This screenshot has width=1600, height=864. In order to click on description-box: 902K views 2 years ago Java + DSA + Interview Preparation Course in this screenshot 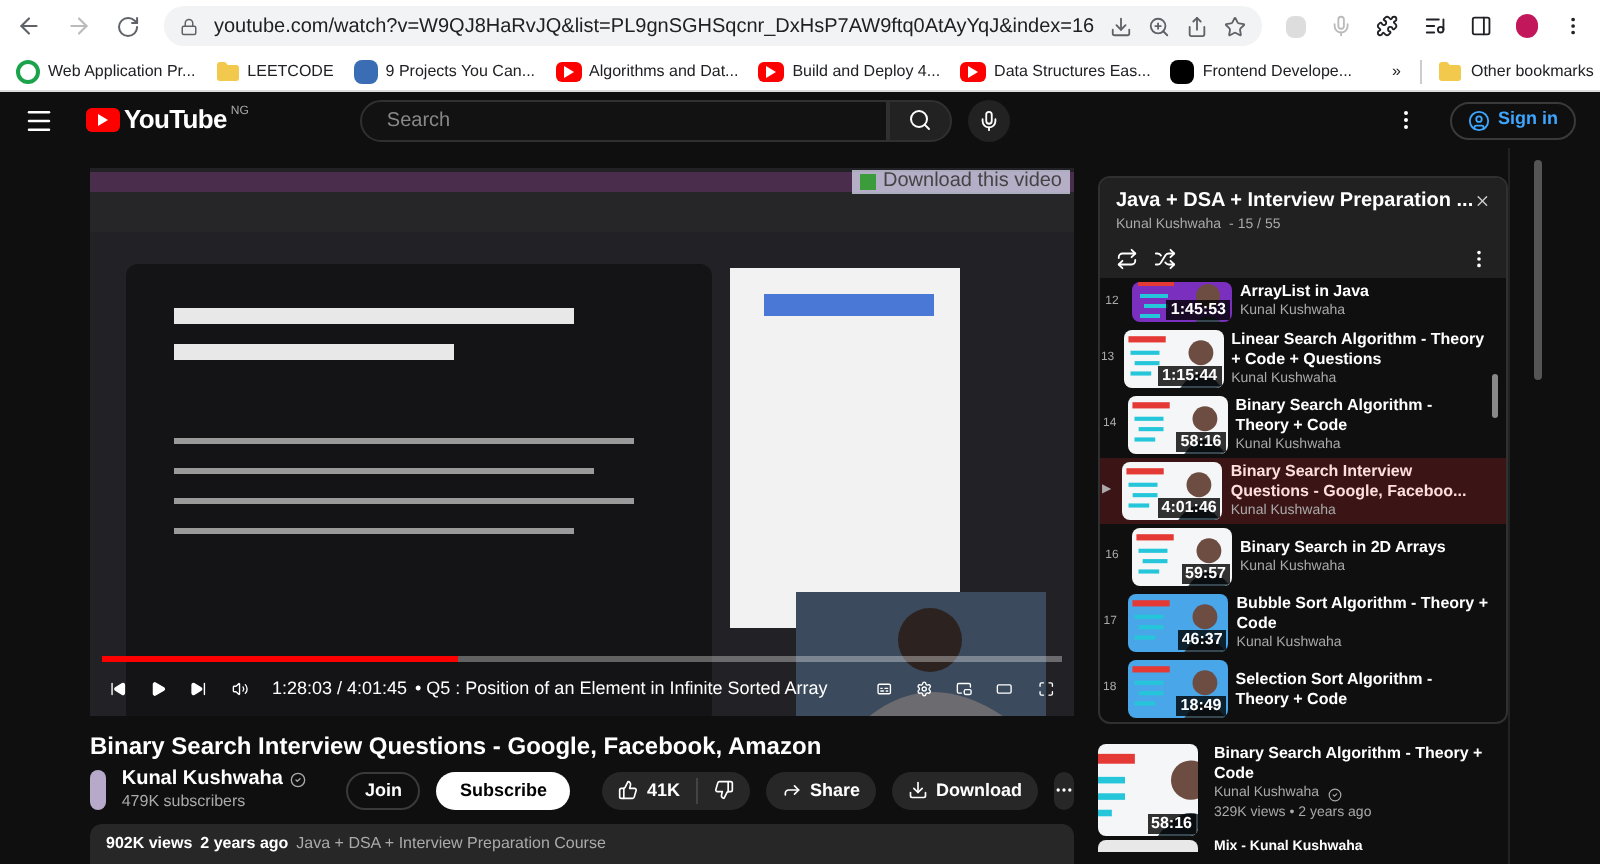, I will do `click(582, 844)`.